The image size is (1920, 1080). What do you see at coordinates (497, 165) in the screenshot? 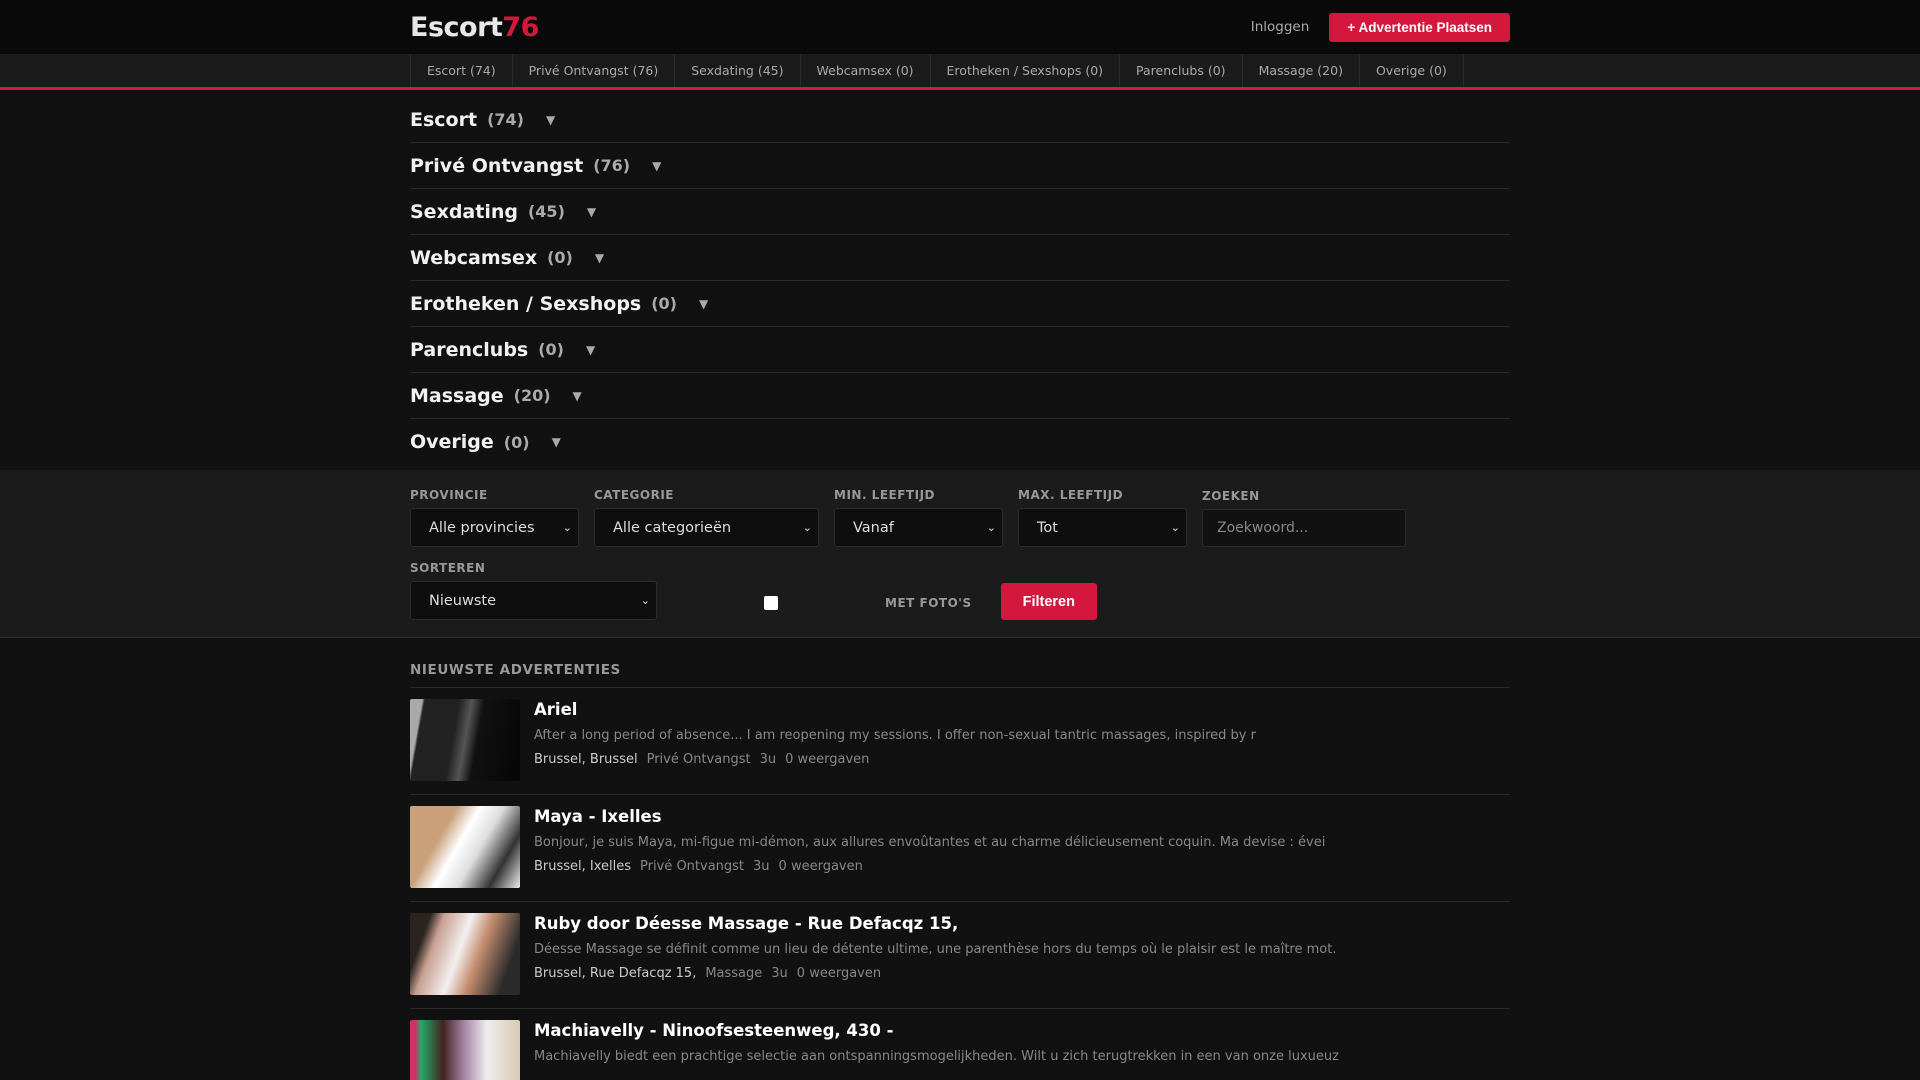
I see `category-name: Privé Ontvangst` at bounding box center [497, 165].